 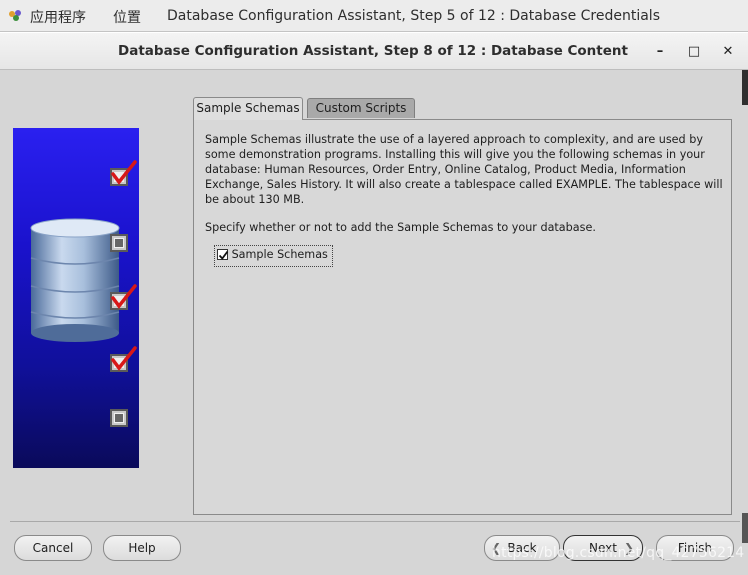 I want to click on sample-schemas-checkbox: Sample Schemas, so click(x=273, y=256).